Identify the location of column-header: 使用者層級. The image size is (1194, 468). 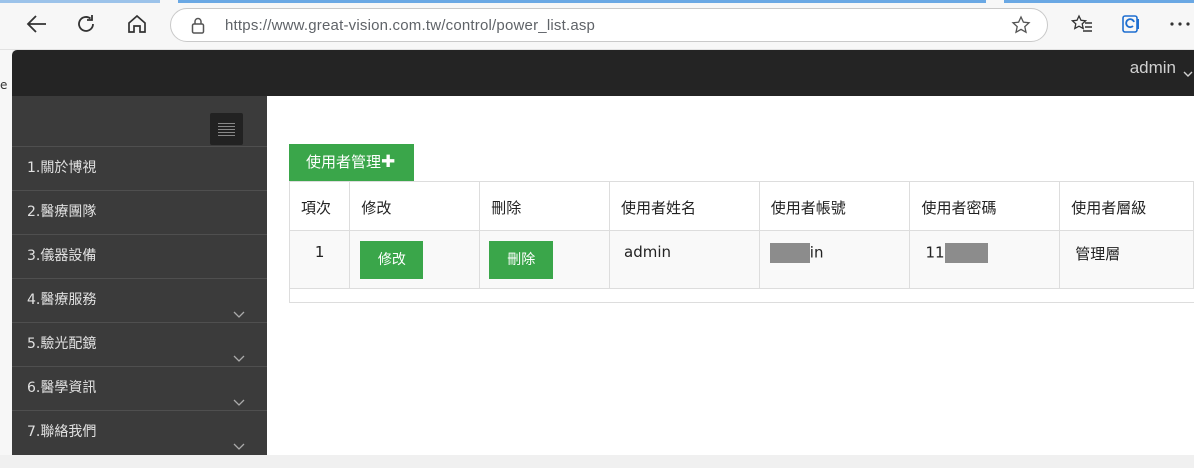
(1126, 206).